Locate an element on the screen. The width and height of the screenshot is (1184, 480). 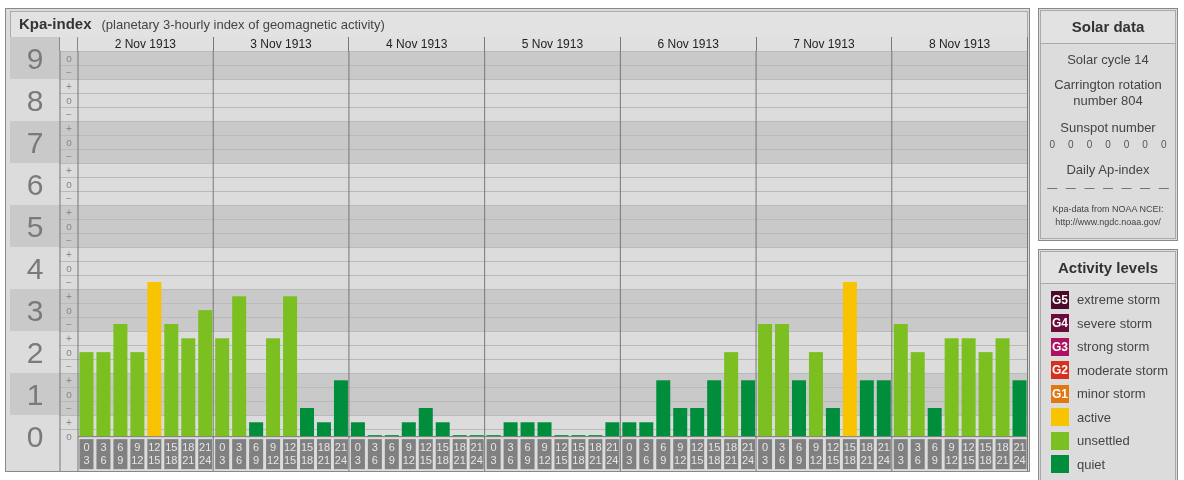
date-label: 2 Nov 1913 is located at coordinates (146, 44).